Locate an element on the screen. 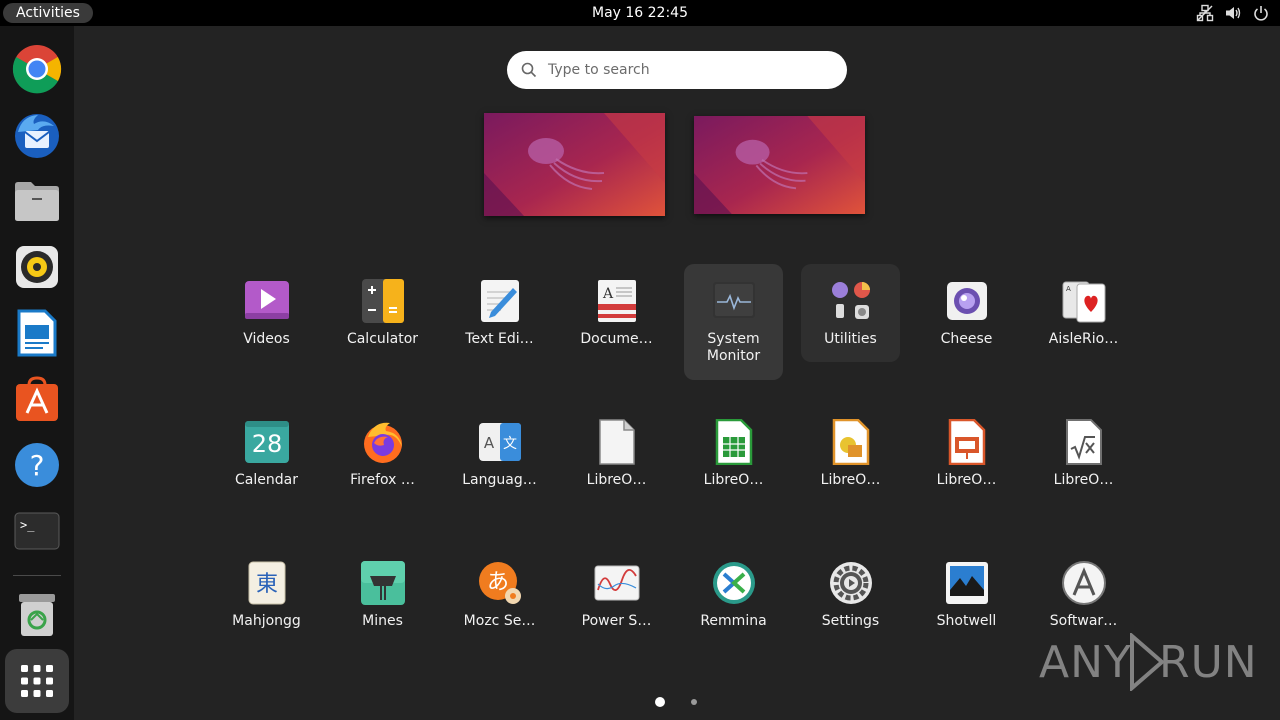 This screenshot has height=720, width=1280. settings-icon is located at coordinates (851, 583).